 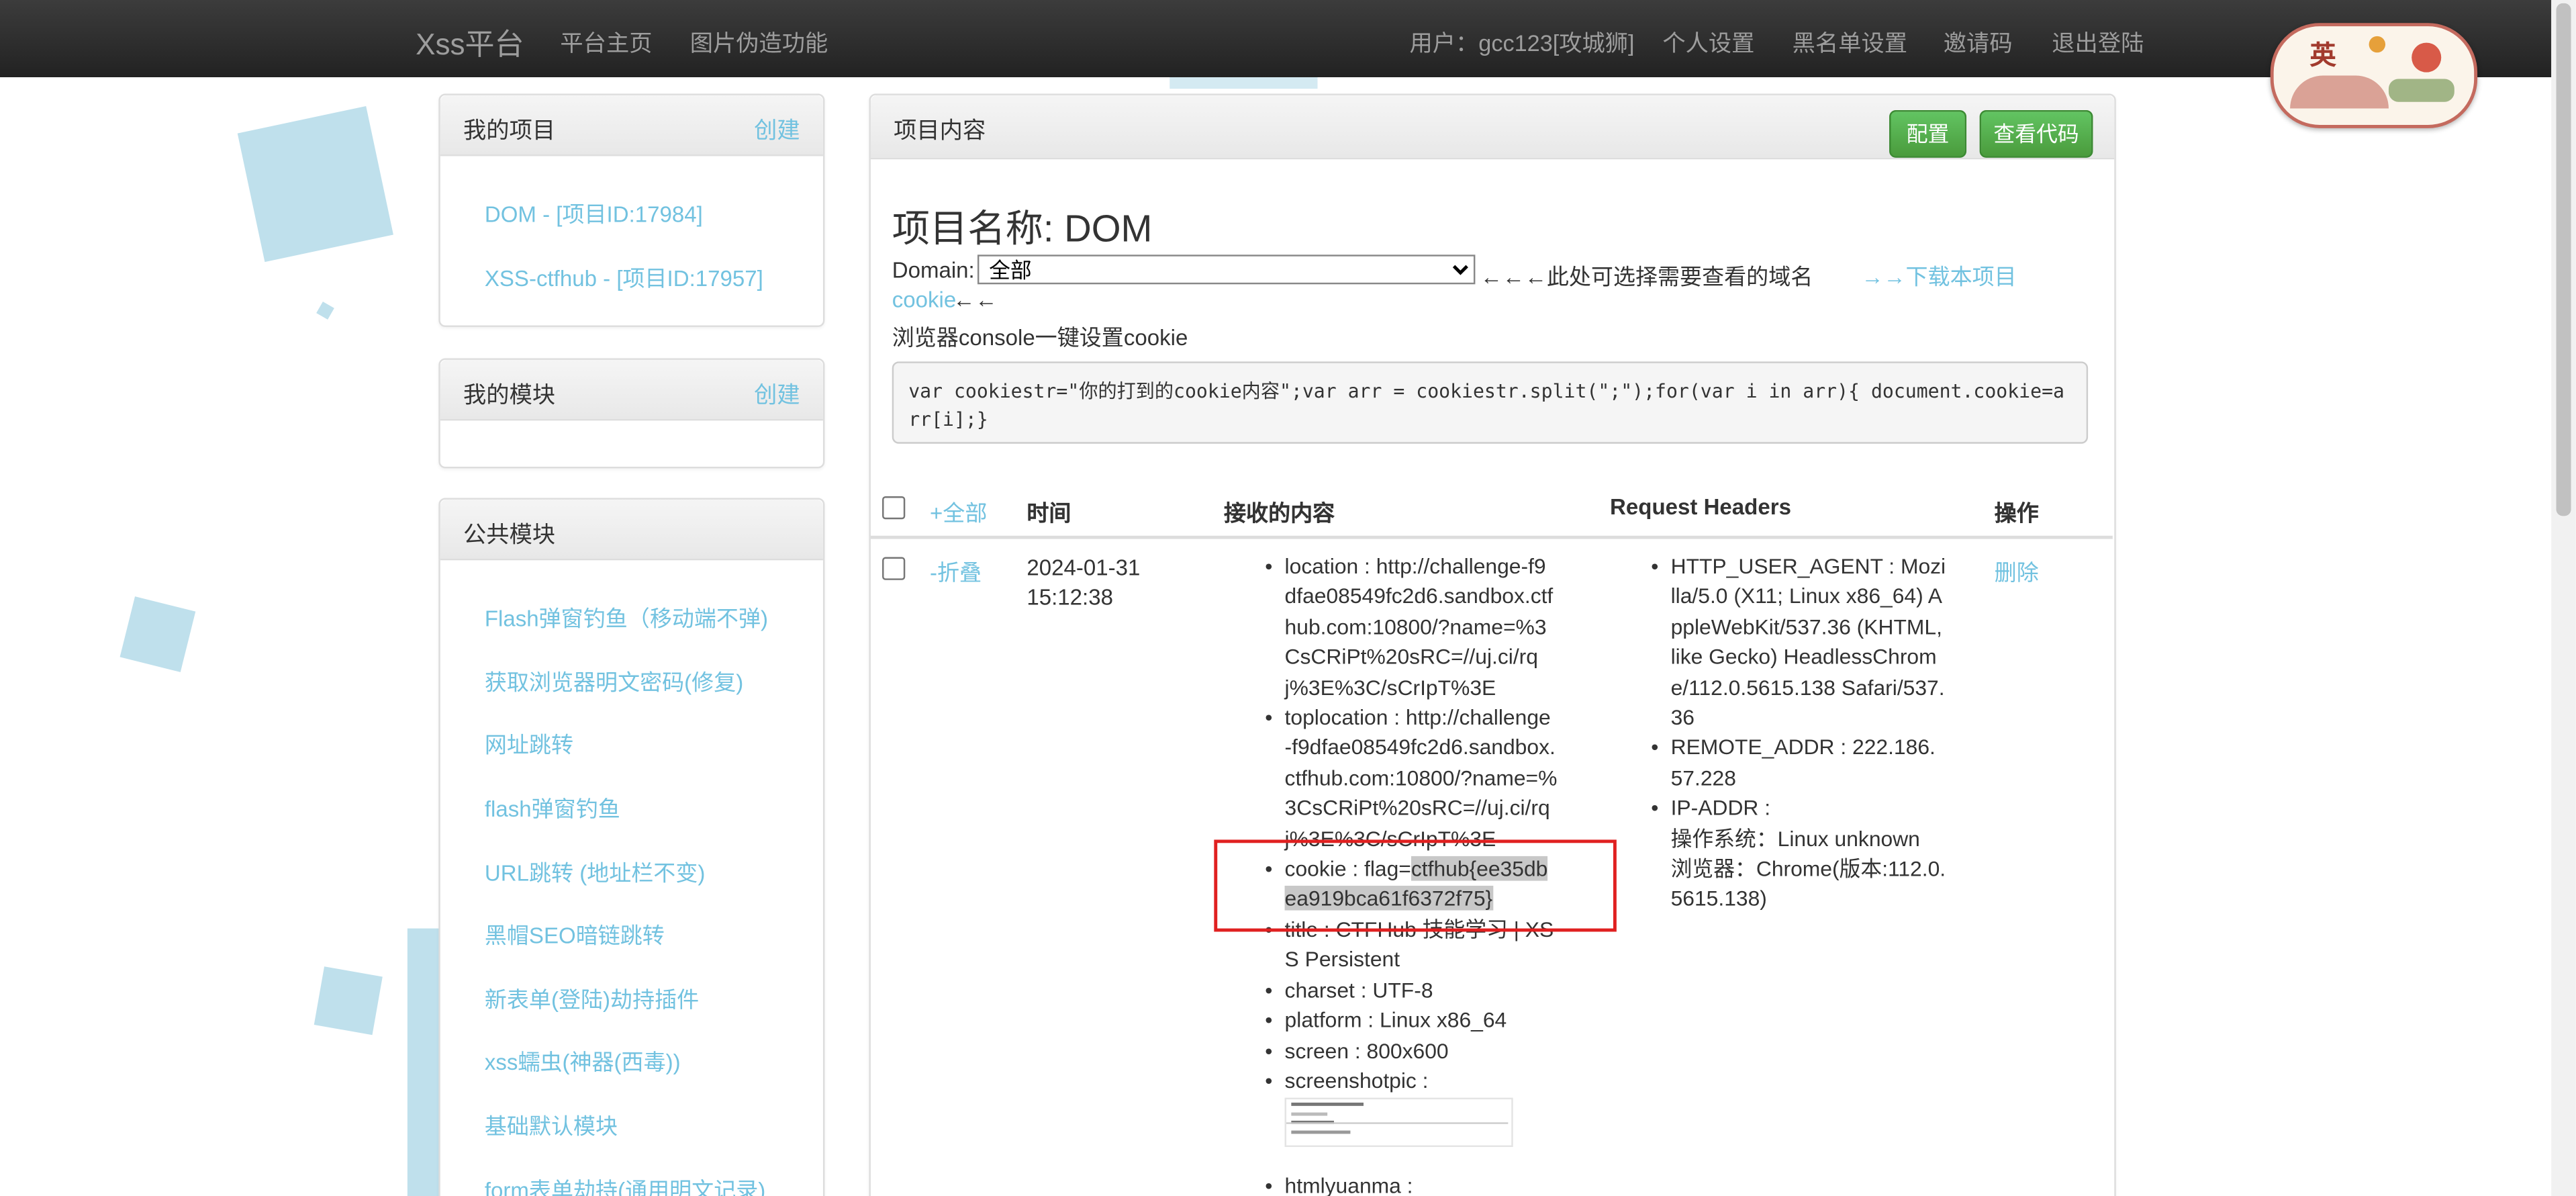 I want to click on content-item-platform: platform : Linux x86_64, so click(x=1411, y=1021).